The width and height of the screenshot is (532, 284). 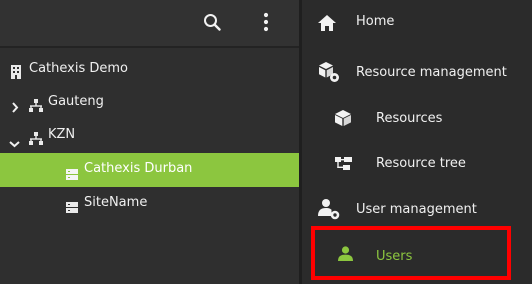 I want to click on tree-item-sitename: SiteName, so click(x=149, y=204).